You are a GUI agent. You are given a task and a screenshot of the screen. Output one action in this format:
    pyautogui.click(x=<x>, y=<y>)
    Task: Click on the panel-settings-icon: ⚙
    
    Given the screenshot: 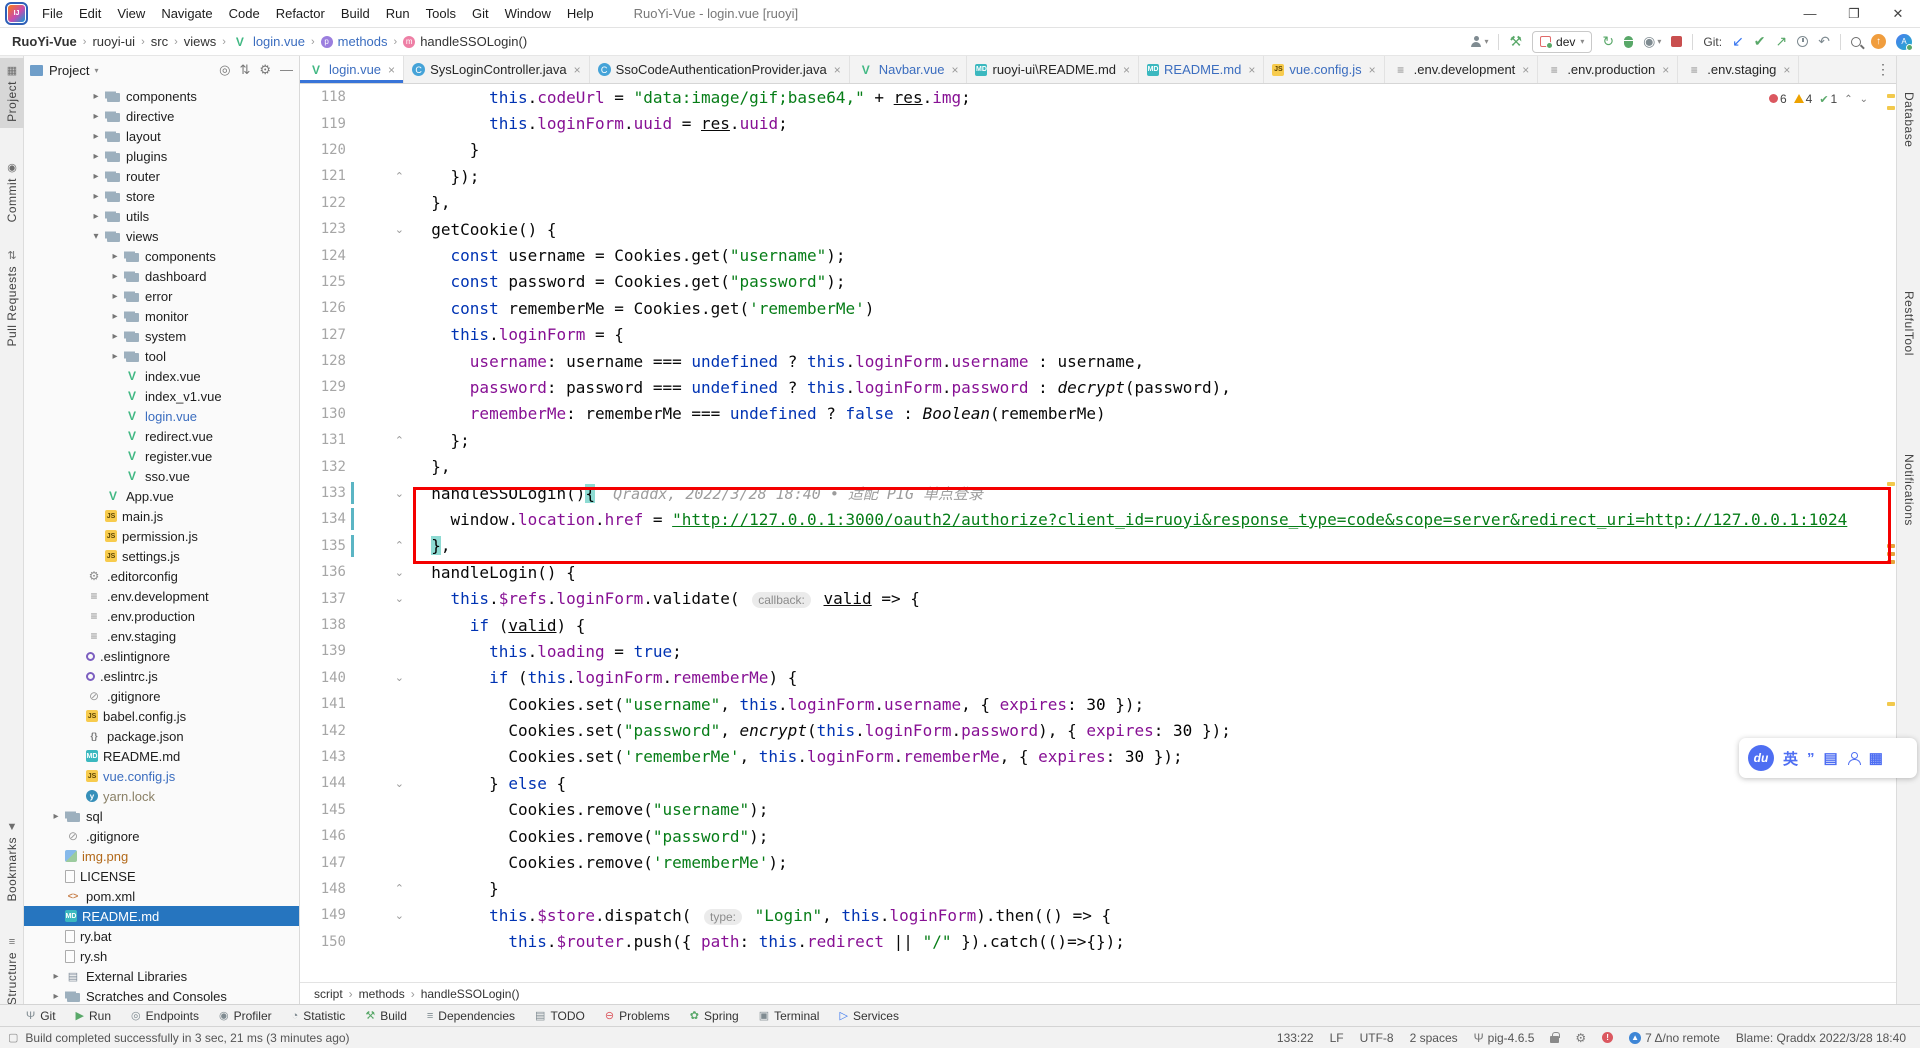 What is the action you would take?
    pyautogui.click(x=265, y=70)
    